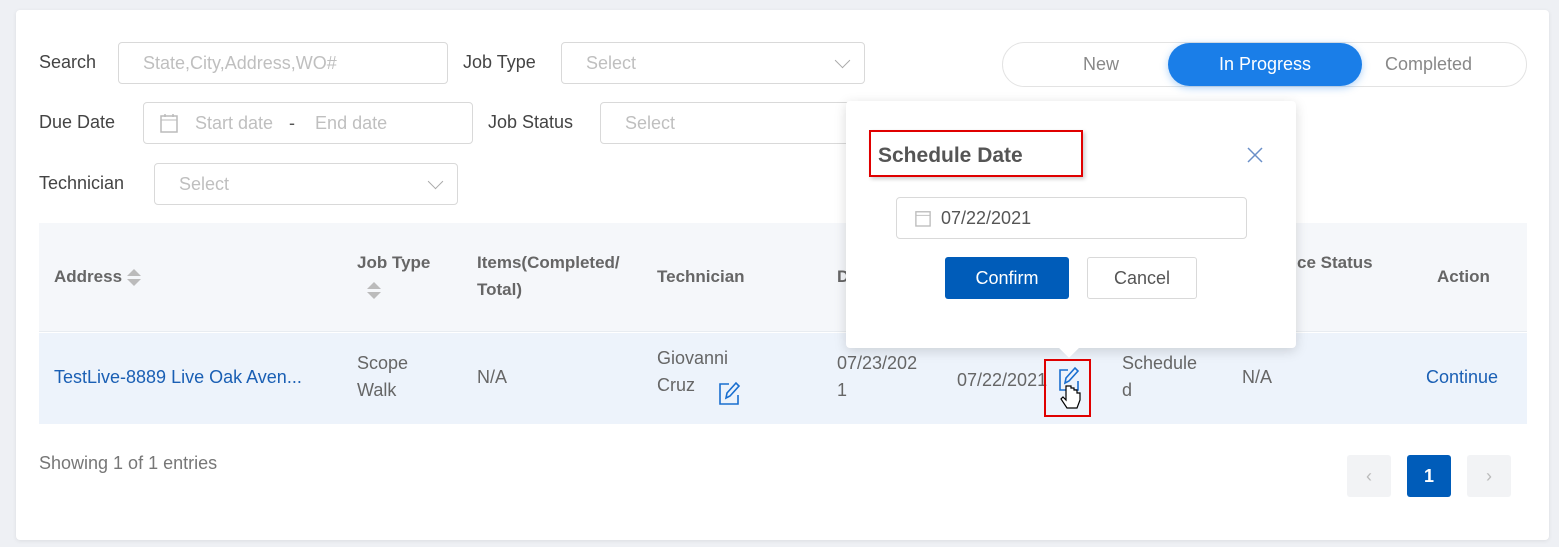 This screenshot has height=547, width=1559. Describe the element at coordinates (729, 393) in the screenshot. I see `edit-technician-icon` at that location.